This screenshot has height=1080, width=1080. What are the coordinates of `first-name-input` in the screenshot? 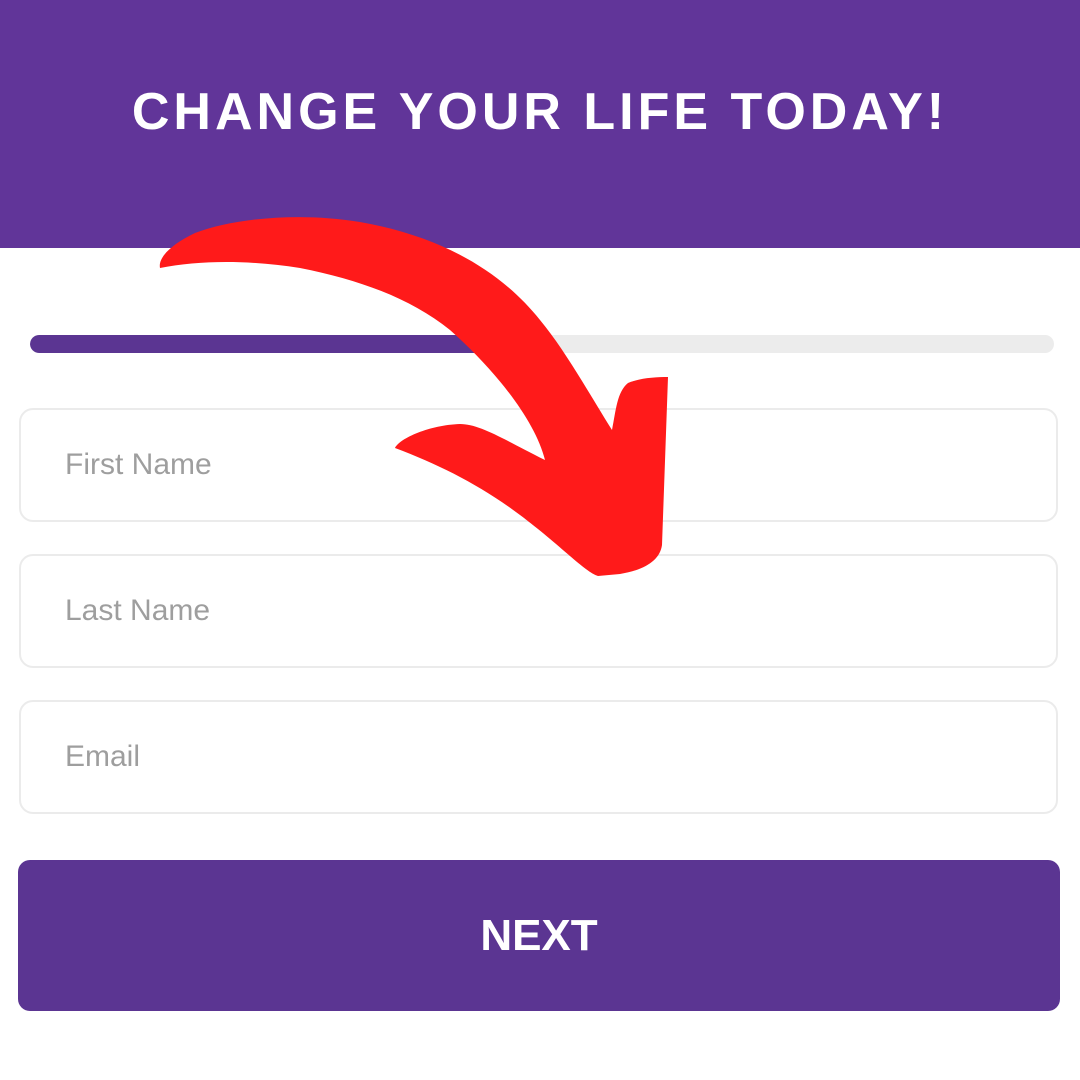 It's located at (538, 465).